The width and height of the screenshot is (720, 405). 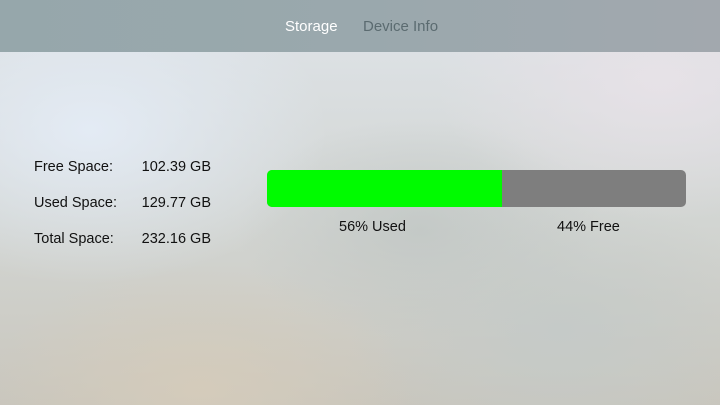 I want to click on top-tab-bar: Storage Device Info, so click(x=360, y=26).